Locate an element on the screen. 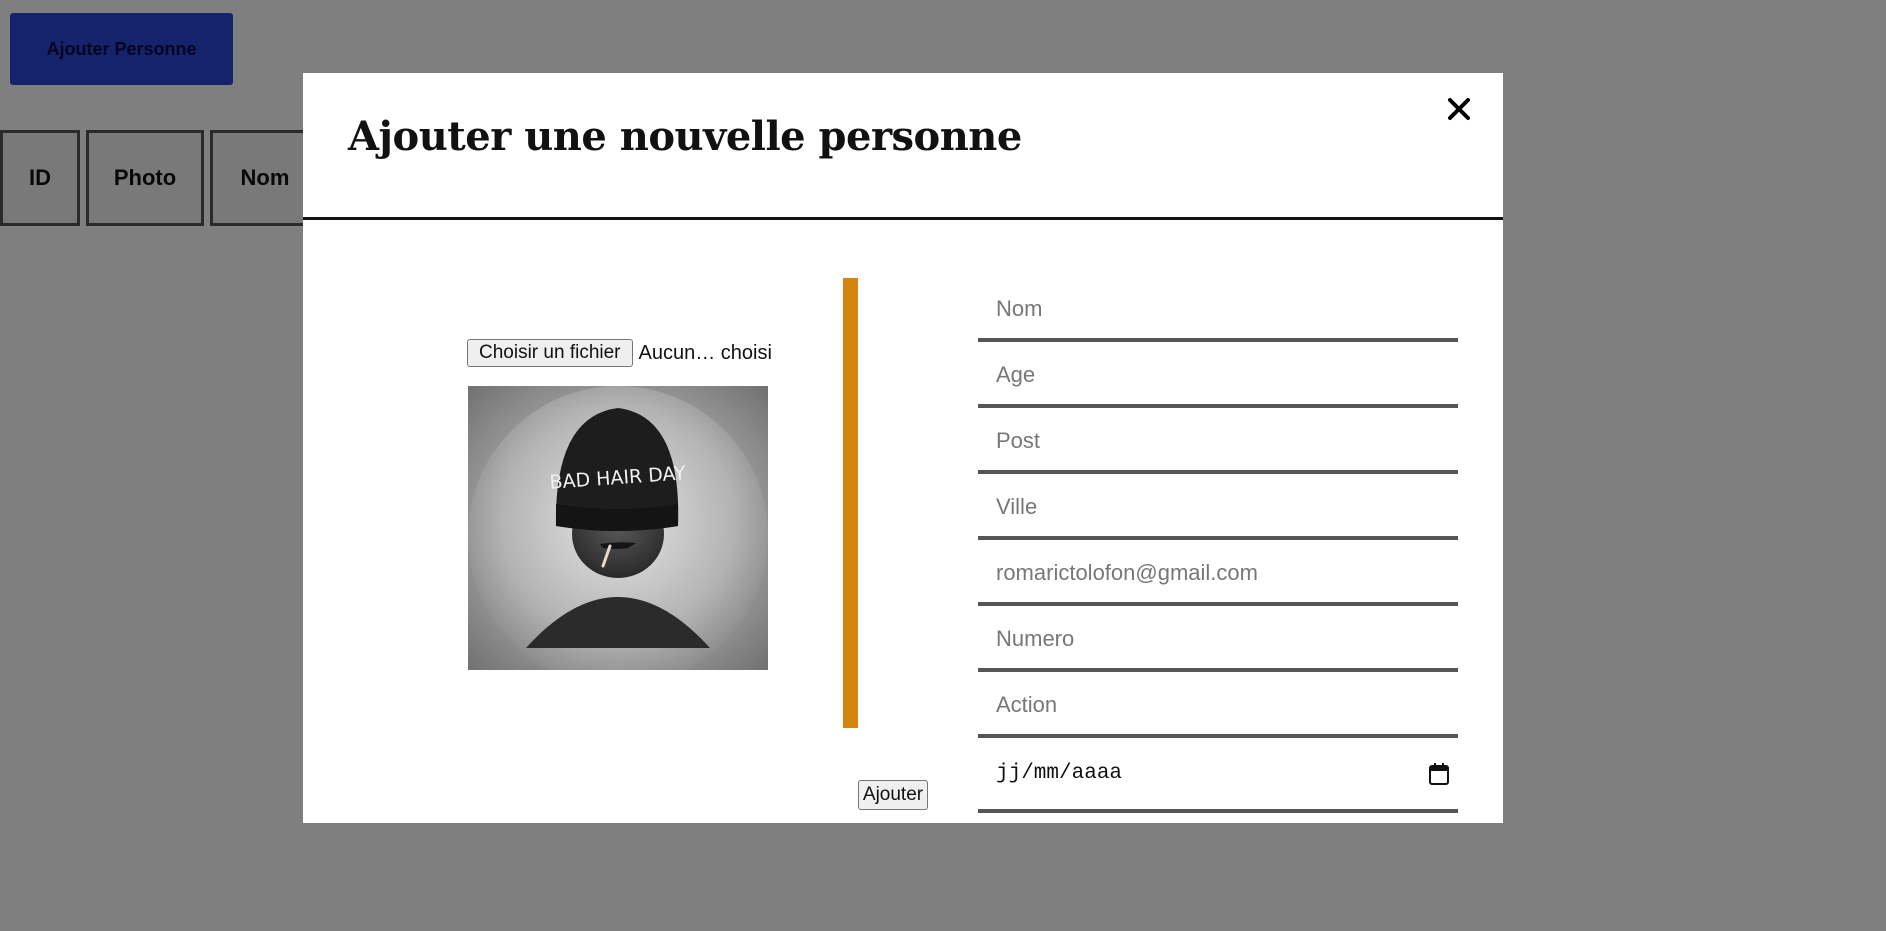 This screenshot has height=931, width=1886. date-field: jj/mm/aaaa is located at coordinates (1218, 777).